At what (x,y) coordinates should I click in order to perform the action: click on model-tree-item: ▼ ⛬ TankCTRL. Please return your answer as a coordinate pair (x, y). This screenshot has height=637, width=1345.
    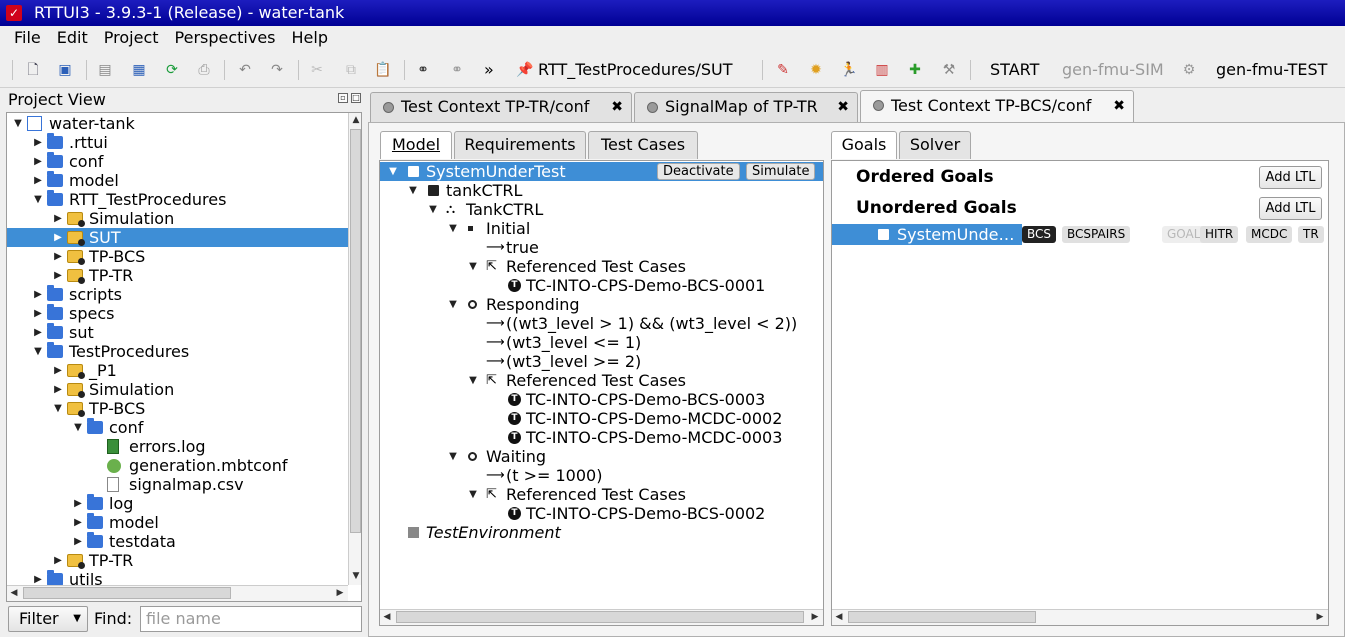
    Looking at the image, I should click on (601, 209).